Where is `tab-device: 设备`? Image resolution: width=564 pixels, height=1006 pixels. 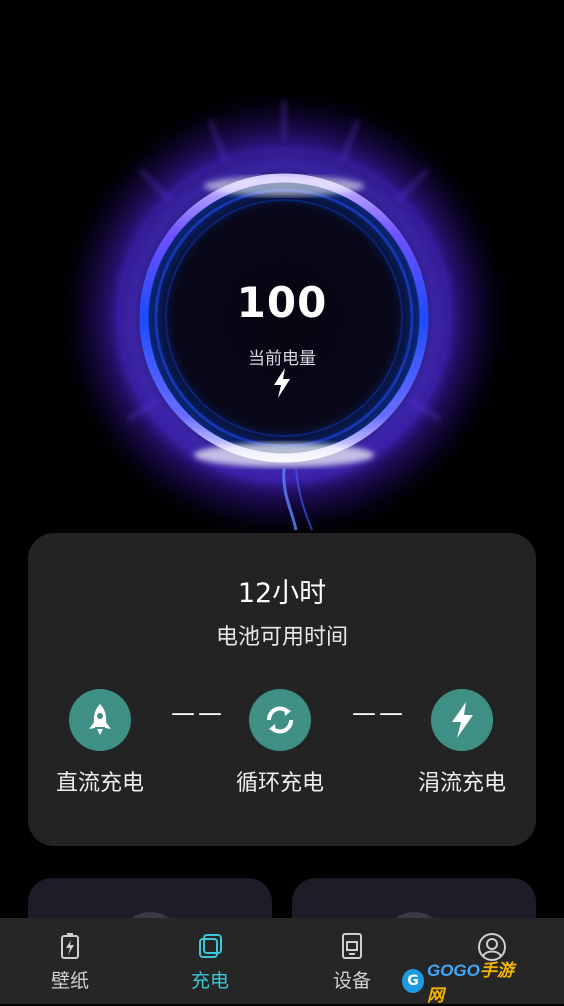
tab-device: 设备 is located at coordinates (352, 962).